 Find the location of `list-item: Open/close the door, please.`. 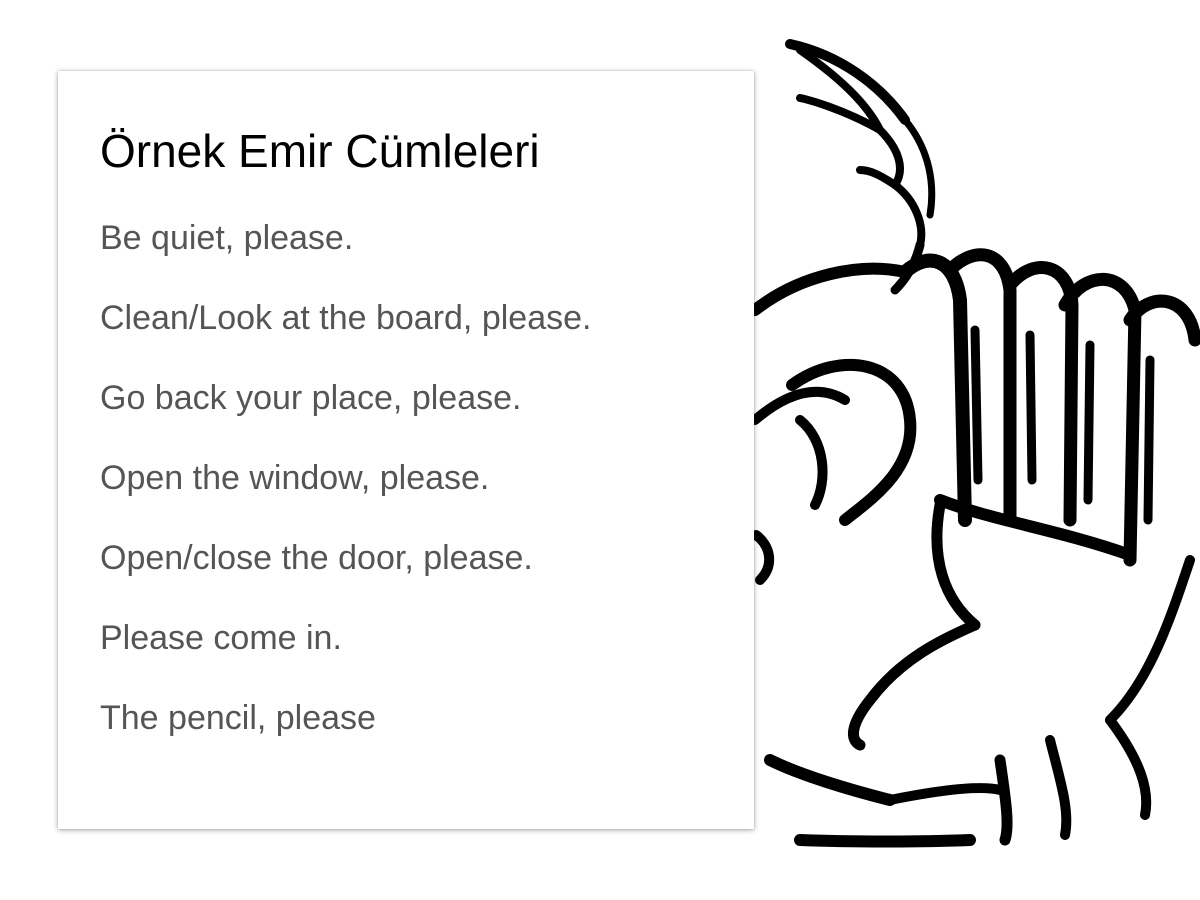

list-item: Open/close the door, please. is located at coordinates (316, 558).